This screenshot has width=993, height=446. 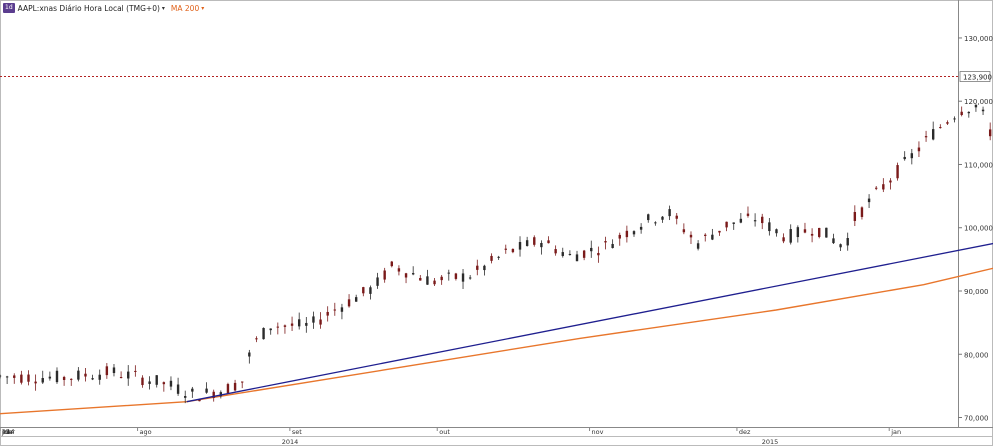 I want to click on last-price-layer: 123,900, so click(x=496, y=76).